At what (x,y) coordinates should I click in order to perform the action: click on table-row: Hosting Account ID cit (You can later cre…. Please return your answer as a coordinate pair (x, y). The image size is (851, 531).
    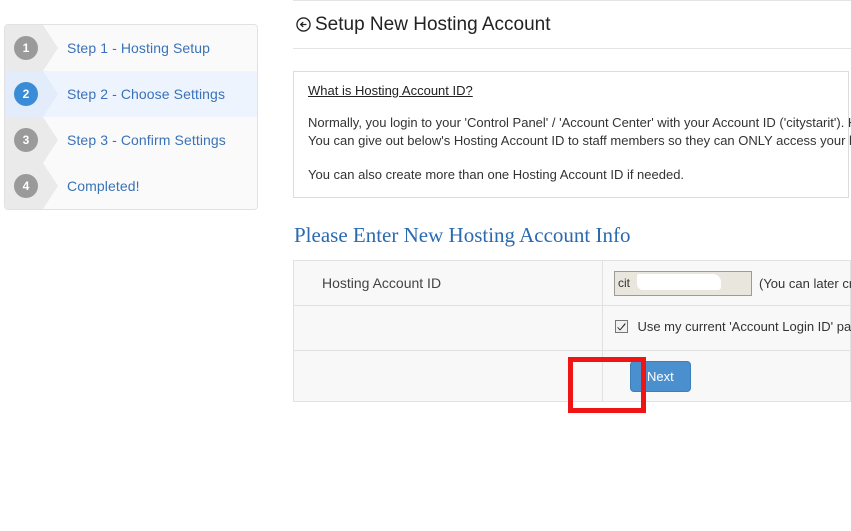
    Looking at the image, I should click on (572, 283).